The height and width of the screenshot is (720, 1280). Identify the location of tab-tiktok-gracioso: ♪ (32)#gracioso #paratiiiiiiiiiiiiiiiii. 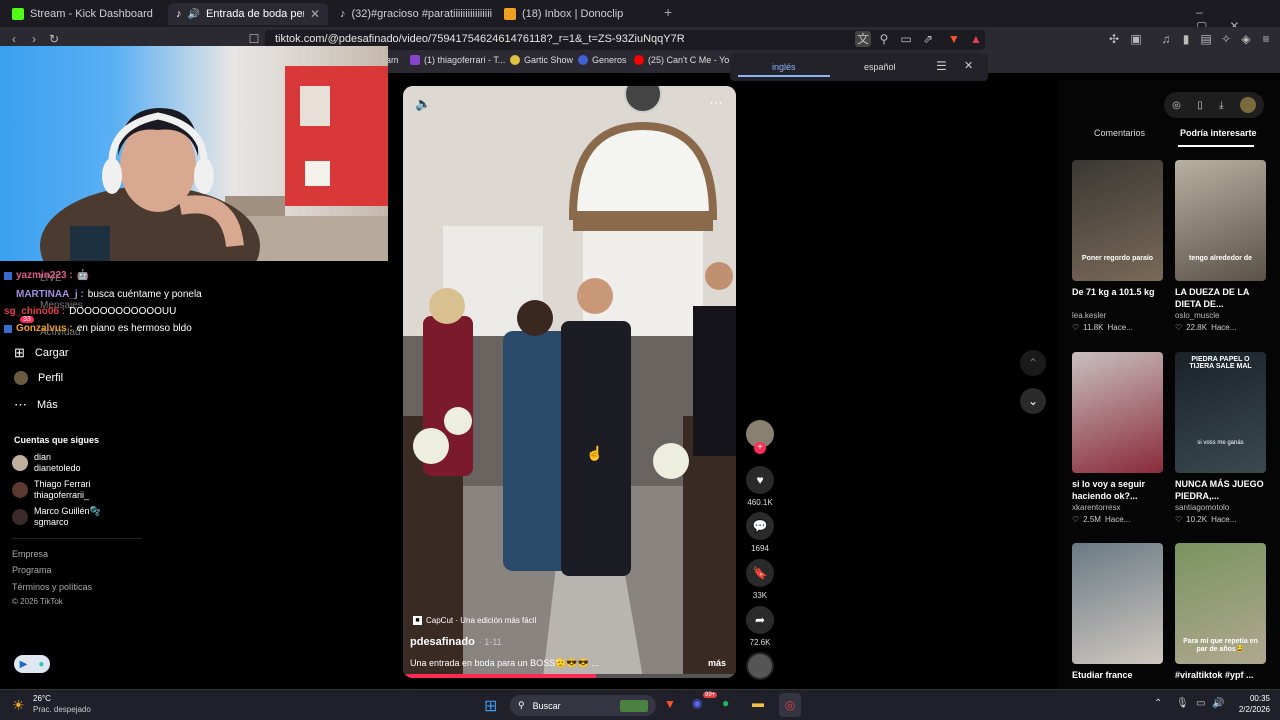
(412, 14).